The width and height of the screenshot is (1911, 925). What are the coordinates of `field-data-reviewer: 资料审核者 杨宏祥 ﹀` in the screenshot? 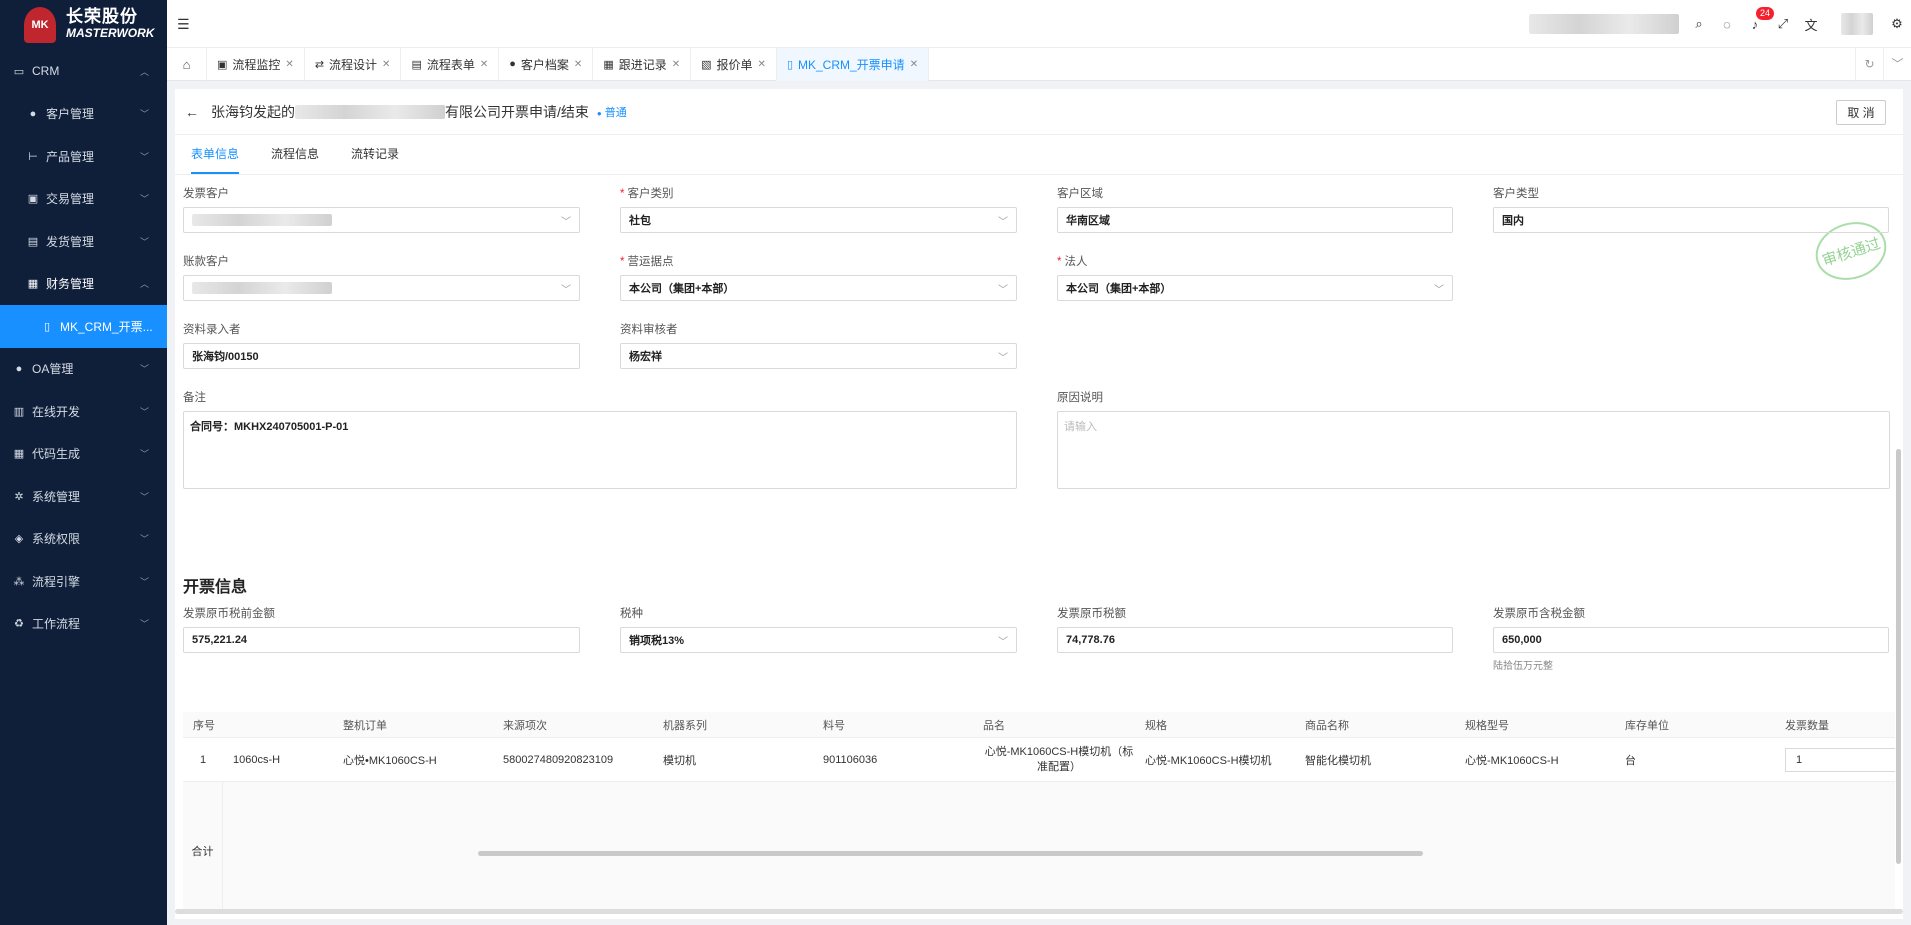 It's located at (818, 345).